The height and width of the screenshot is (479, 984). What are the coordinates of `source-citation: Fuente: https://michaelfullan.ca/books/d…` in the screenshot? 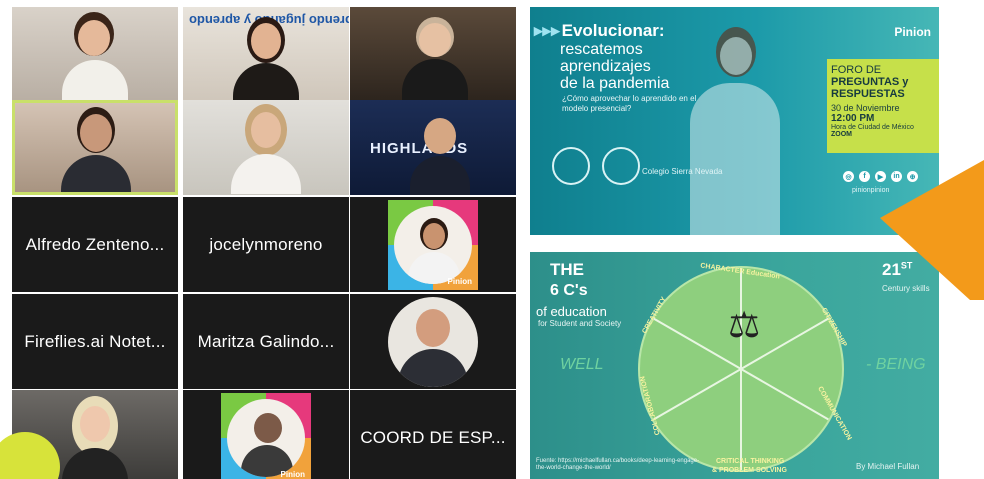 It's located at (618, 464).